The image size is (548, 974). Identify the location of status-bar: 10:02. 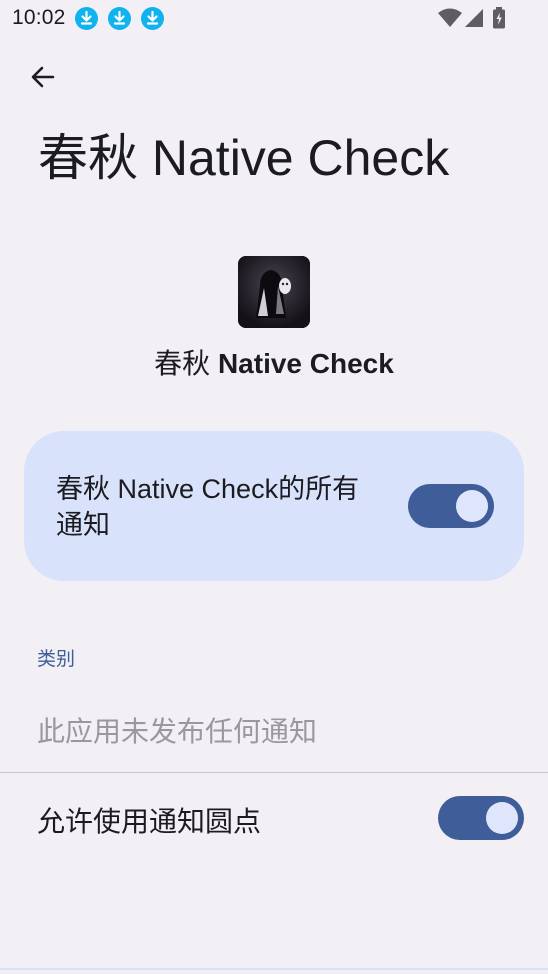
(274, 19).